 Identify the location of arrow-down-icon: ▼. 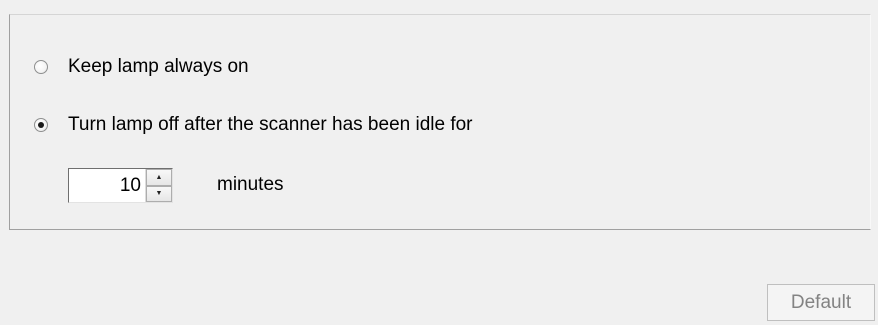
(159, 194).